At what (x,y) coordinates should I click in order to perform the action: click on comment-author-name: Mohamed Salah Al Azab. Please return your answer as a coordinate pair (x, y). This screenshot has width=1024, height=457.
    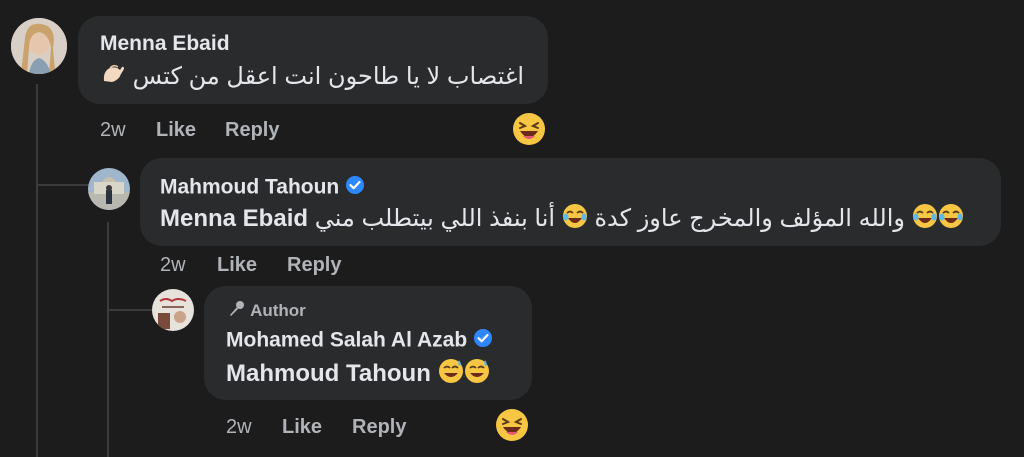
    Looking at the image, I should click on (359, 341).